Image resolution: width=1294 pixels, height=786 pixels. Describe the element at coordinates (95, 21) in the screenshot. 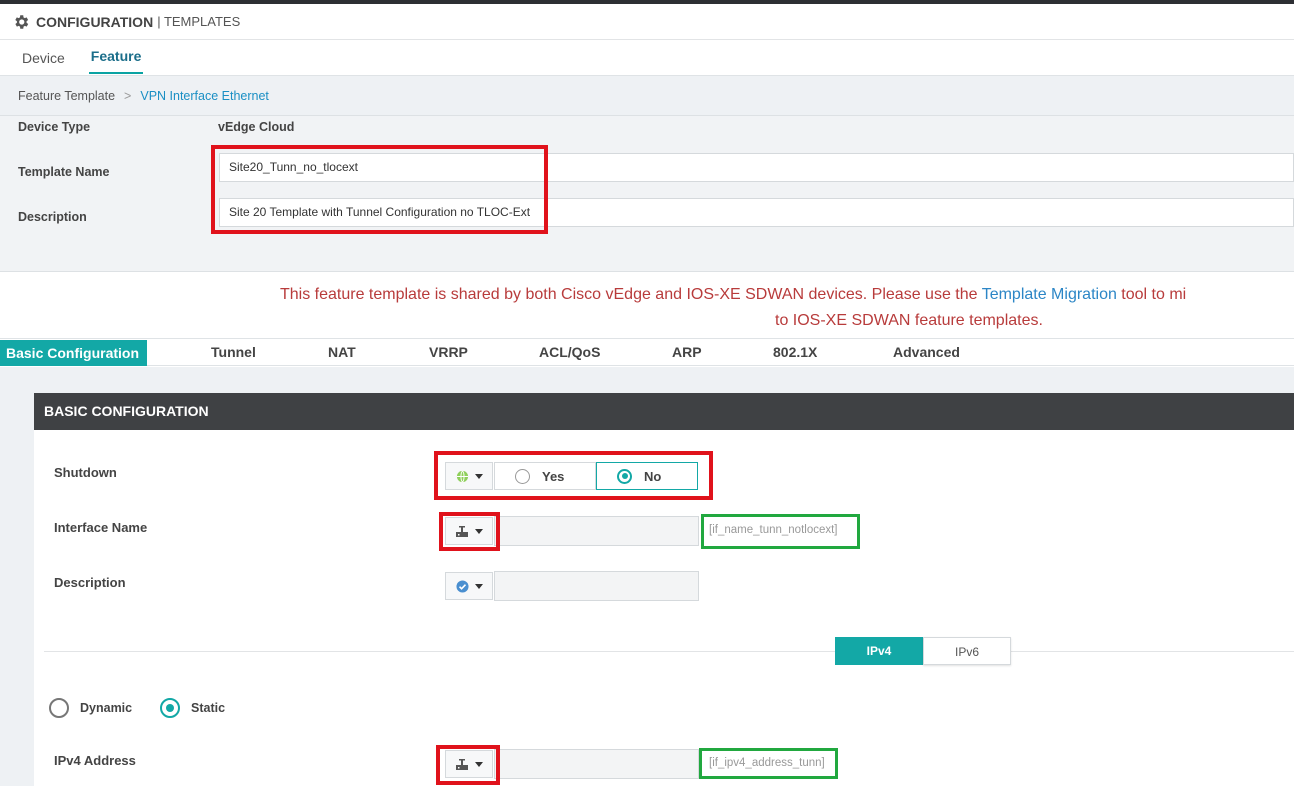

I see `page-title: CONFIGURATION` at that location.